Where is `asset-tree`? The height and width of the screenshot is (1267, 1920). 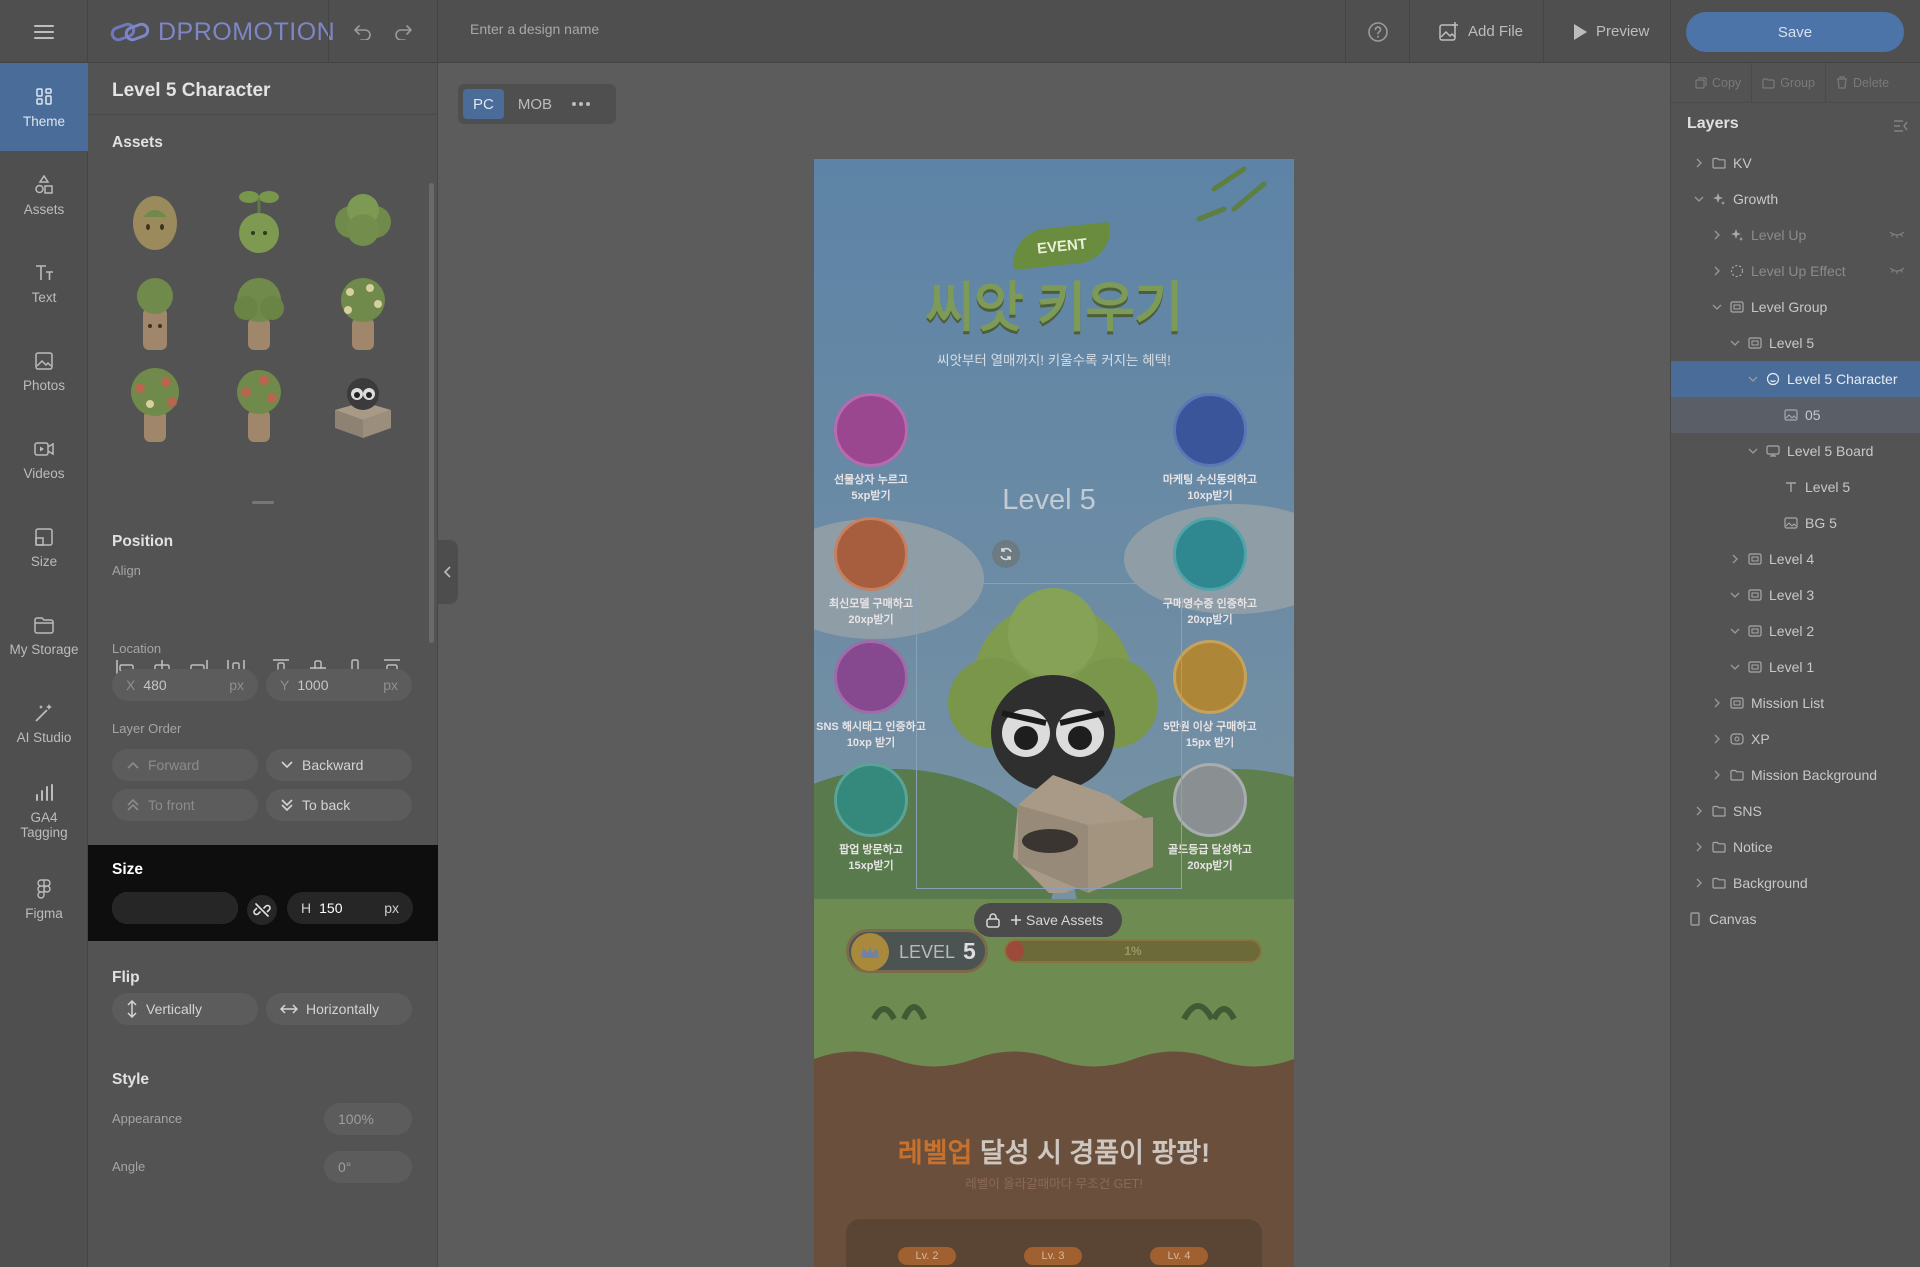
asset-tree is located at coordinates (259, 314).